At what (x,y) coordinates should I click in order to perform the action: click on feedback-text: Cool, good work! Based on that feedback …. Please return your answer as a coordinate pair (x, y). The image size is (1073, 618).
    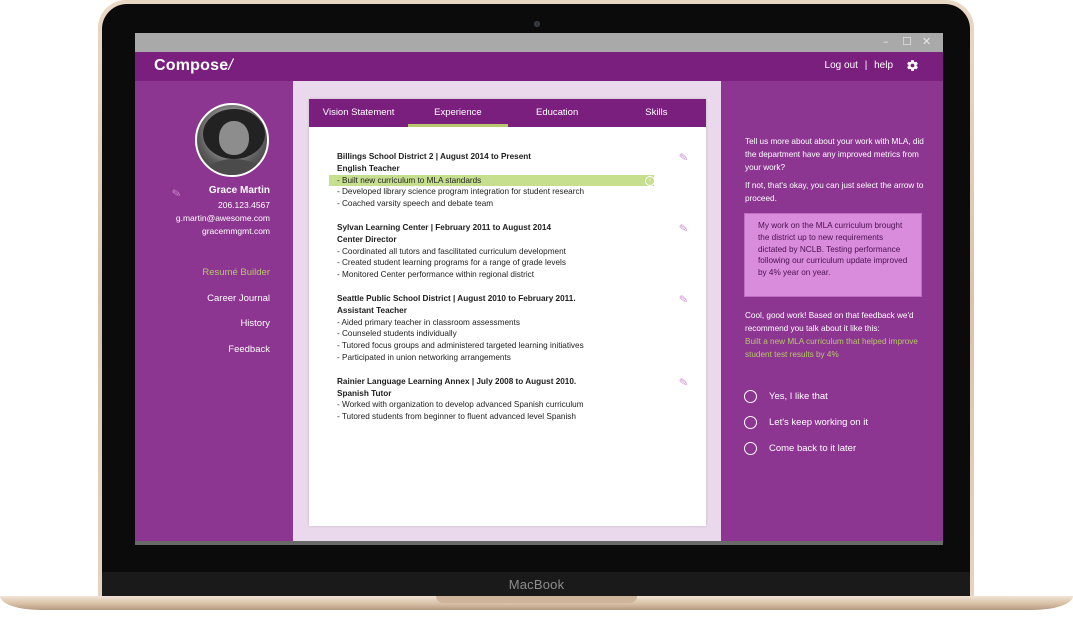
    Looking at the image, I should click on (829, 322).